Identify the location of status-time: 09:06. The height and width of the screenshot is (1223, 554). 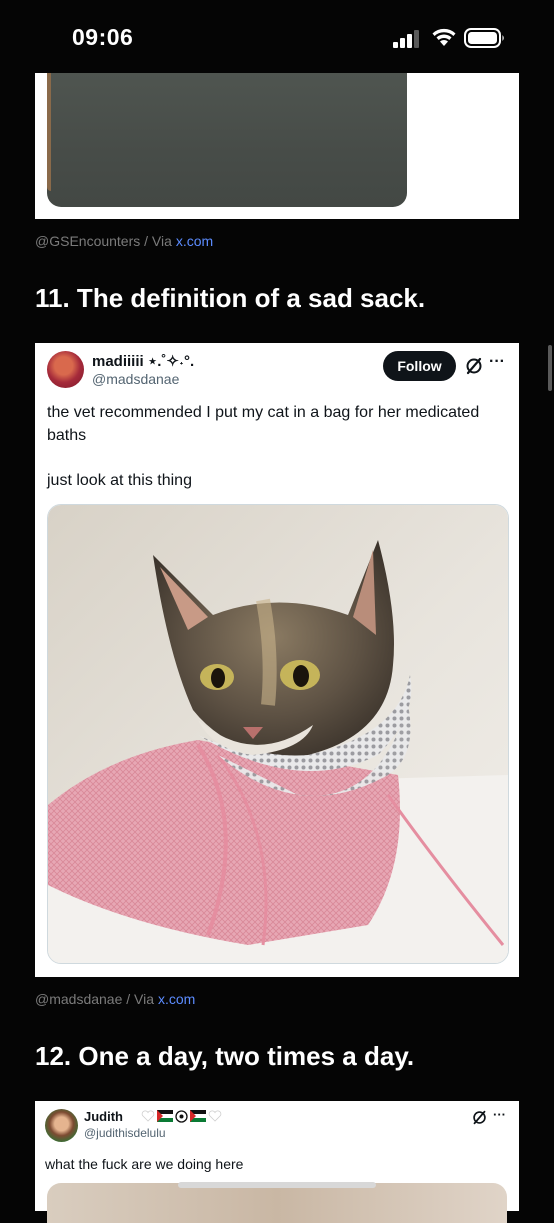
(103, 37).